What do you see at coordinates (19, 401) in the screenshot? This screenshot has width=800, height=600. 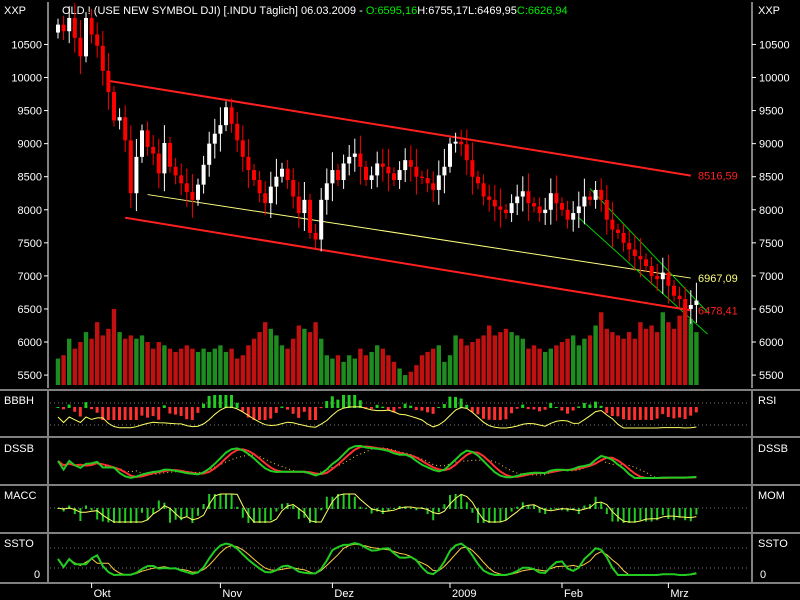 I see `bbbh-label: BBBH` at bounding box center [19, 401].